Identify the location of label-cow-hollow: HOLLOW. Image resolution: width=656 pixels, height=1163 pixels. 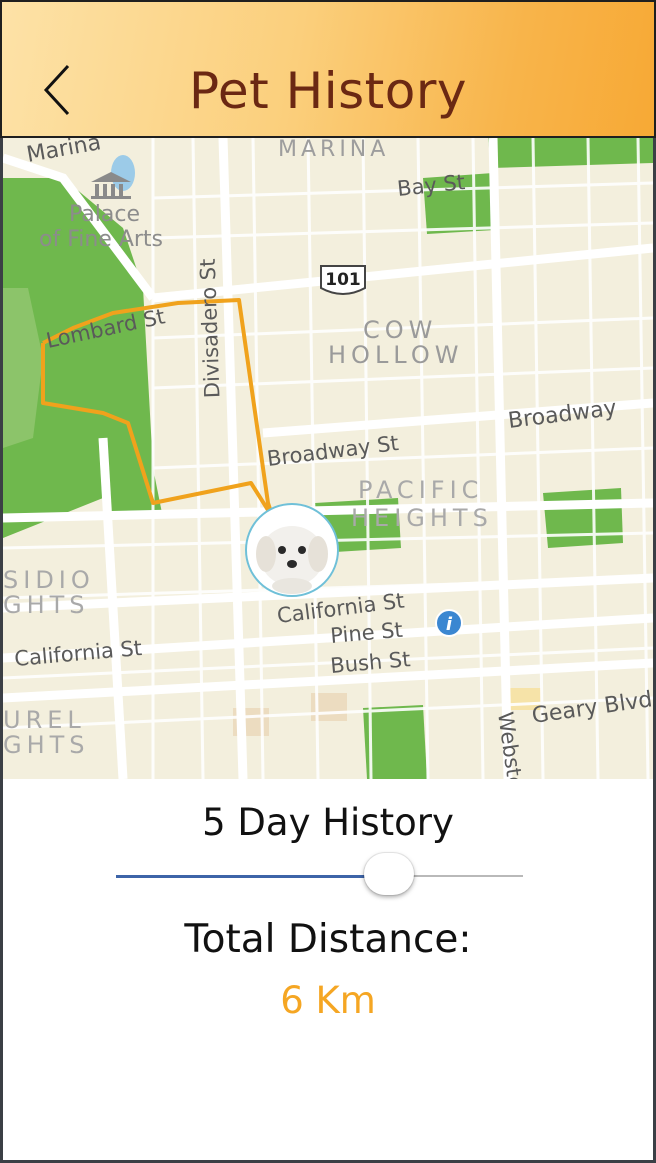
(395, 355).